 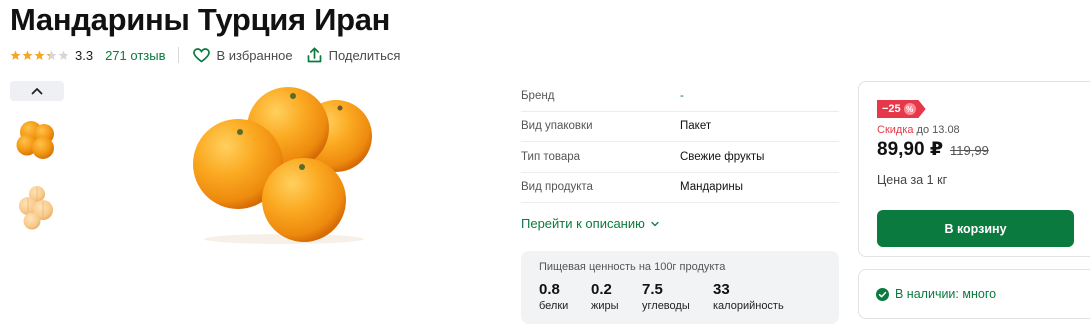 What do you see at coordinates (721, 289) in the screenshot?
I see `nutrition-value: 33` at bounding box center [721, 289].